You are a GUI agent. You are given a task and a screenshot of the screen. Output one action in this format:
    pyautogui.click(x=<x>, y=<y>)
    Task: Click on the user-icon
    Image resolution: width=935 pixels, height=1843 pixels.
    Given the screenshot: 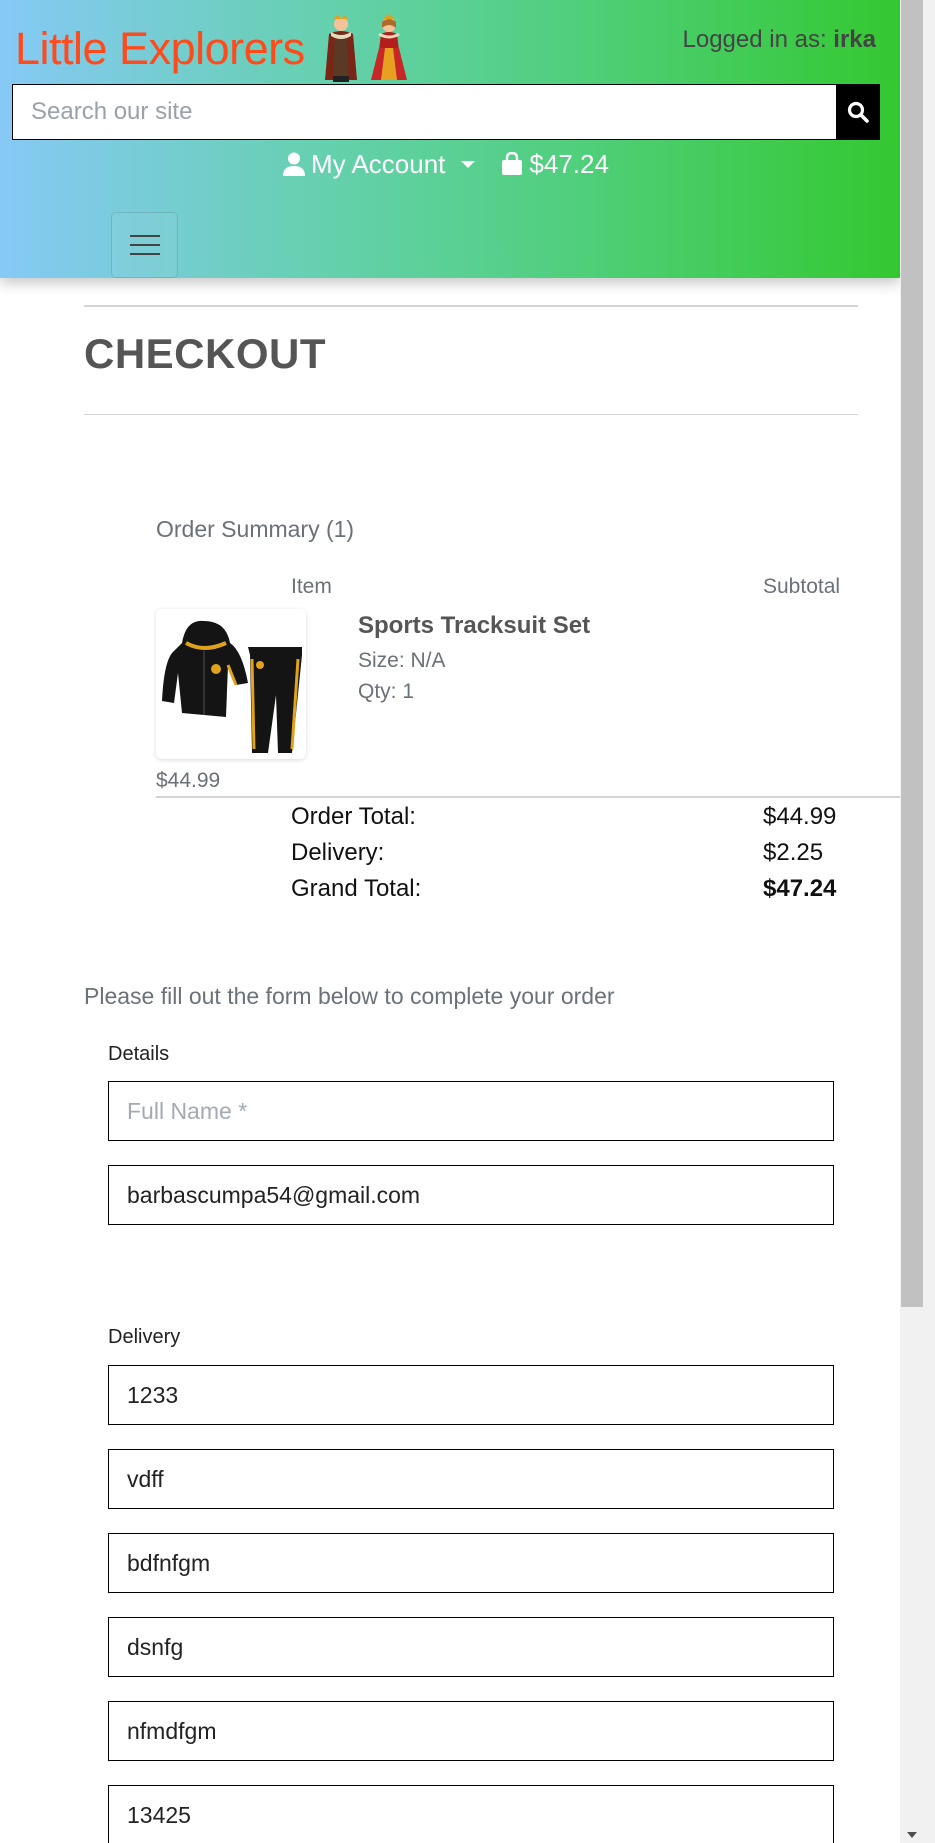 What is the action you would take?
    pyautogui.click(x=294, y=164)
    